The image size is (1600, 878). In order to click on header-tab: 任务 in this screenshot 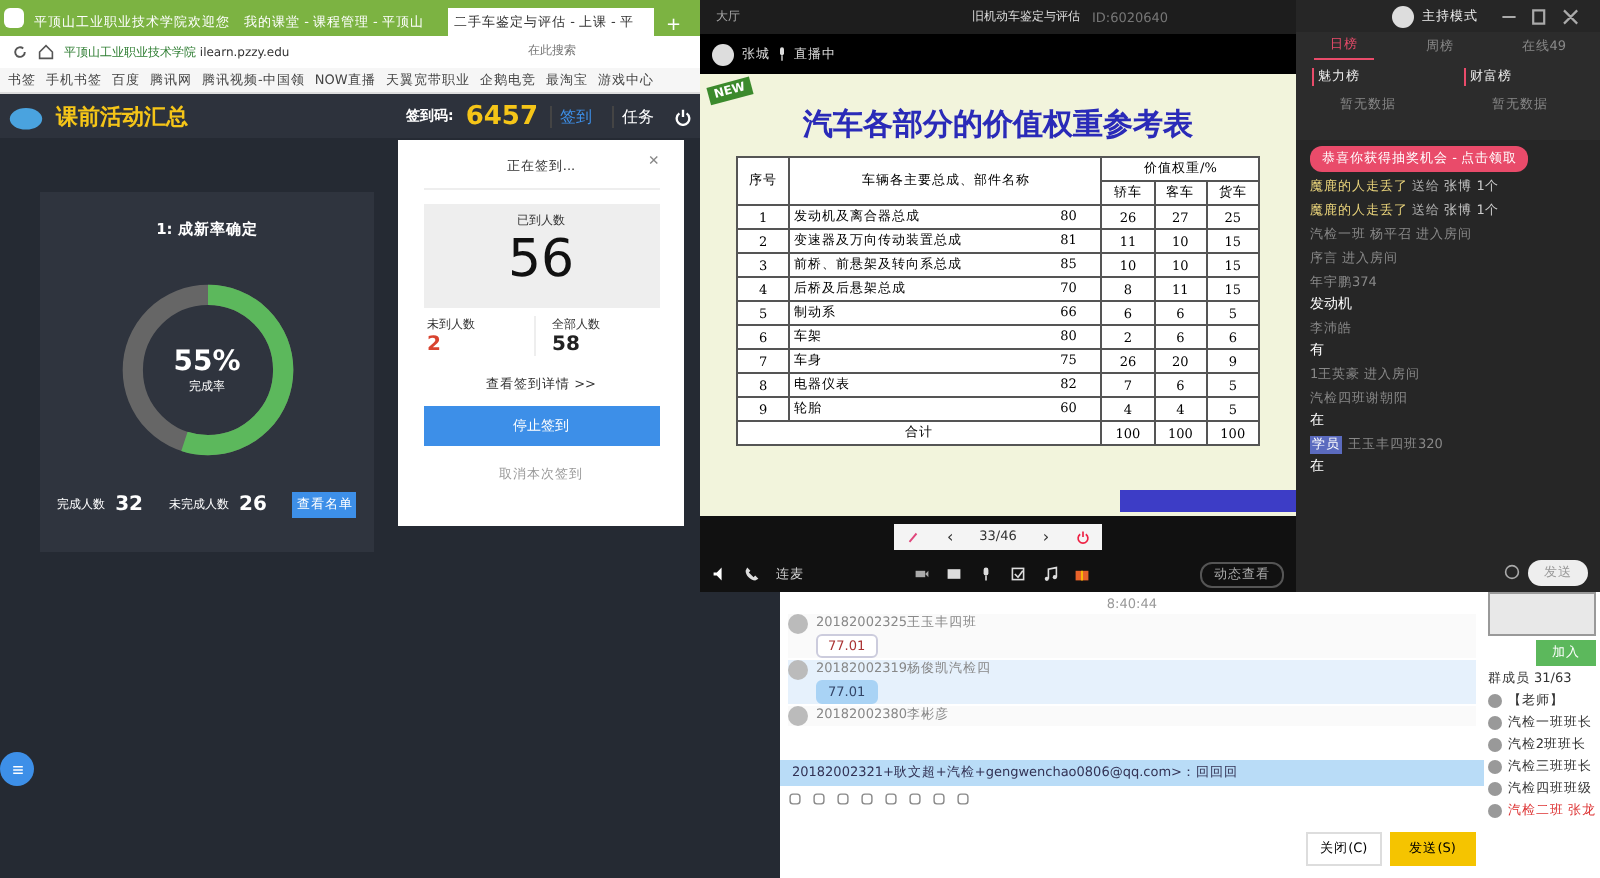, I will do `click(637, 116)`.